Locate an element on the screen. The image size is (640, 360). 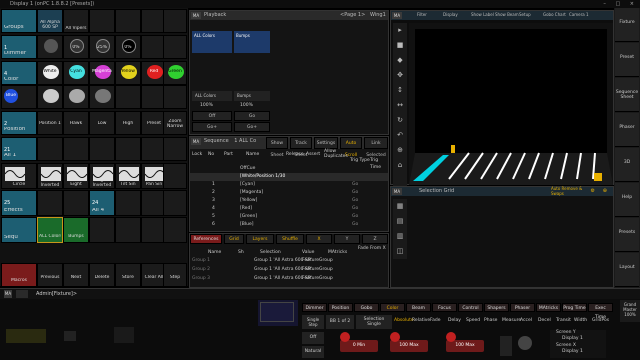
link-selected-tab: Link Selected is located at coordinates (376, 147).